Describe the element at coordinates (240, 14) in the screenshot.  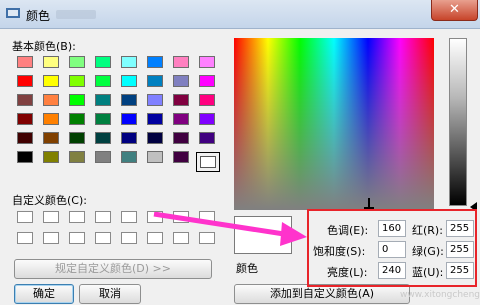
I see `title-bar: 颜色 ✕` at that location.